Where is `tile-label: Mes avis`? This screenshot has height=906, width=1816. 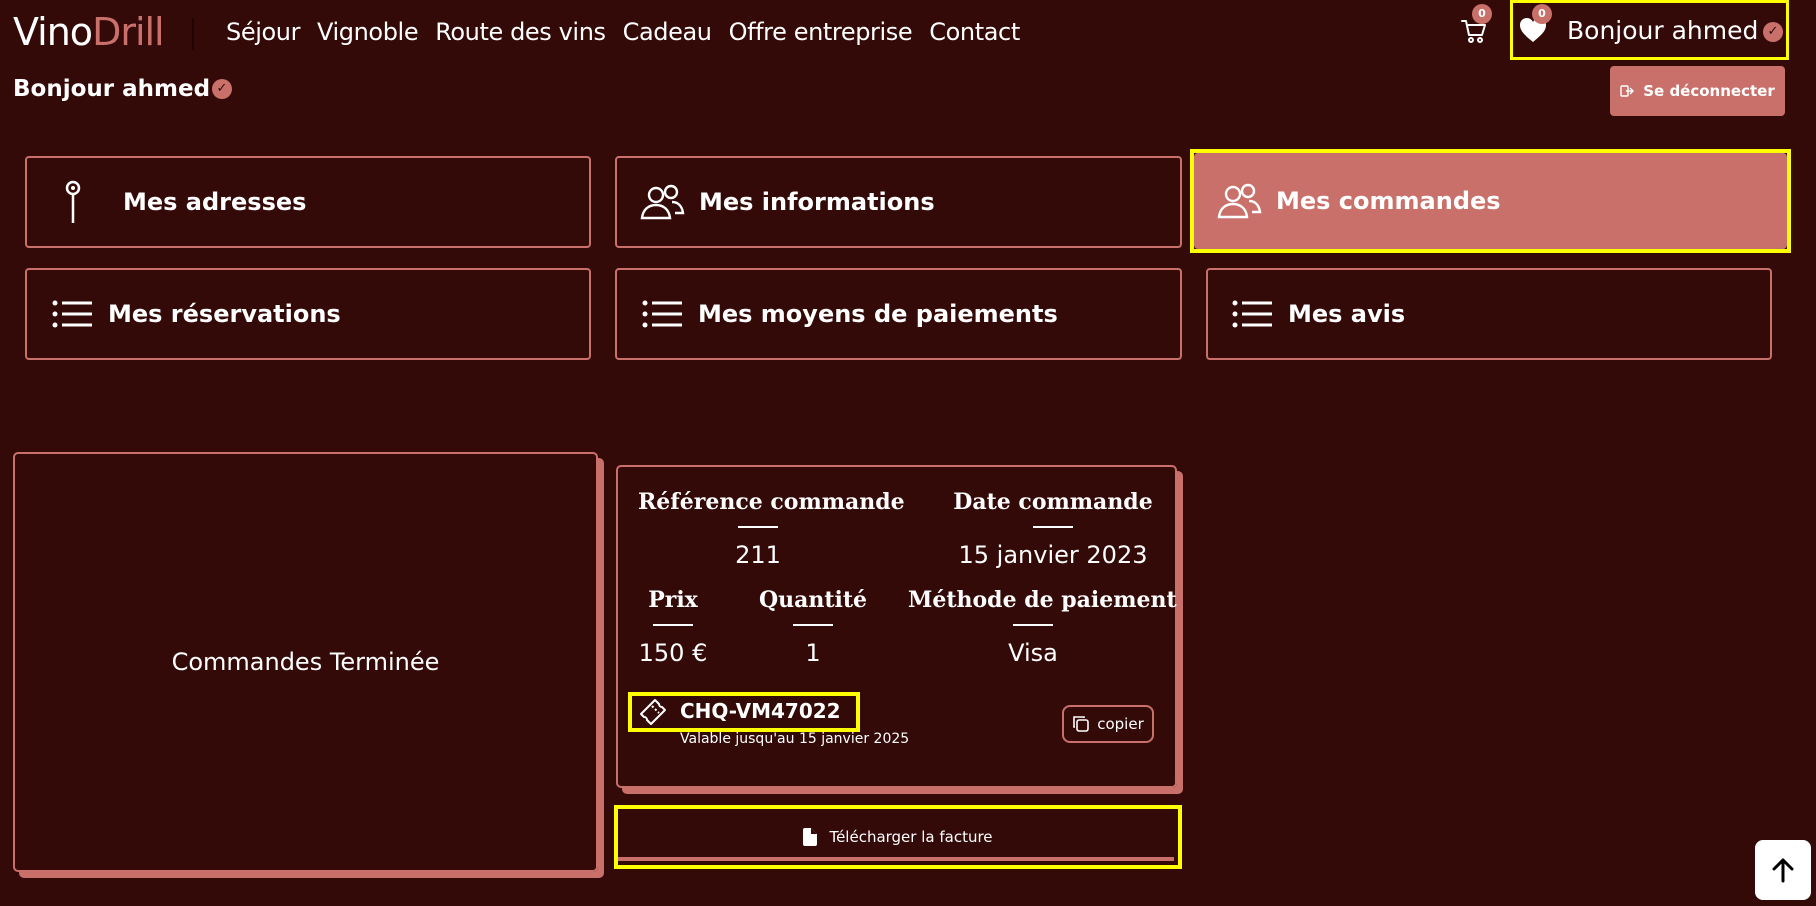
tile-label: Mes avis is located at coordinates (1347, 314).